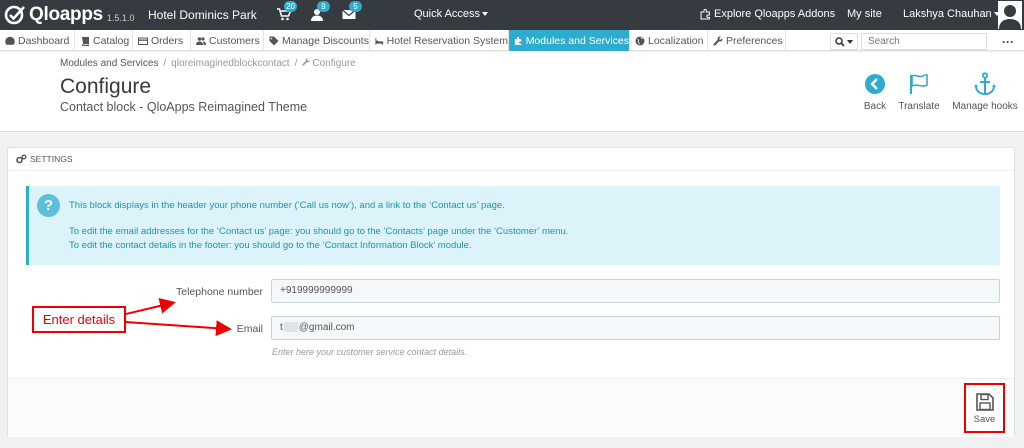  I want to click on page-subtitle: Contact block - QloApps Reimagined Theme, so click(184, 107).